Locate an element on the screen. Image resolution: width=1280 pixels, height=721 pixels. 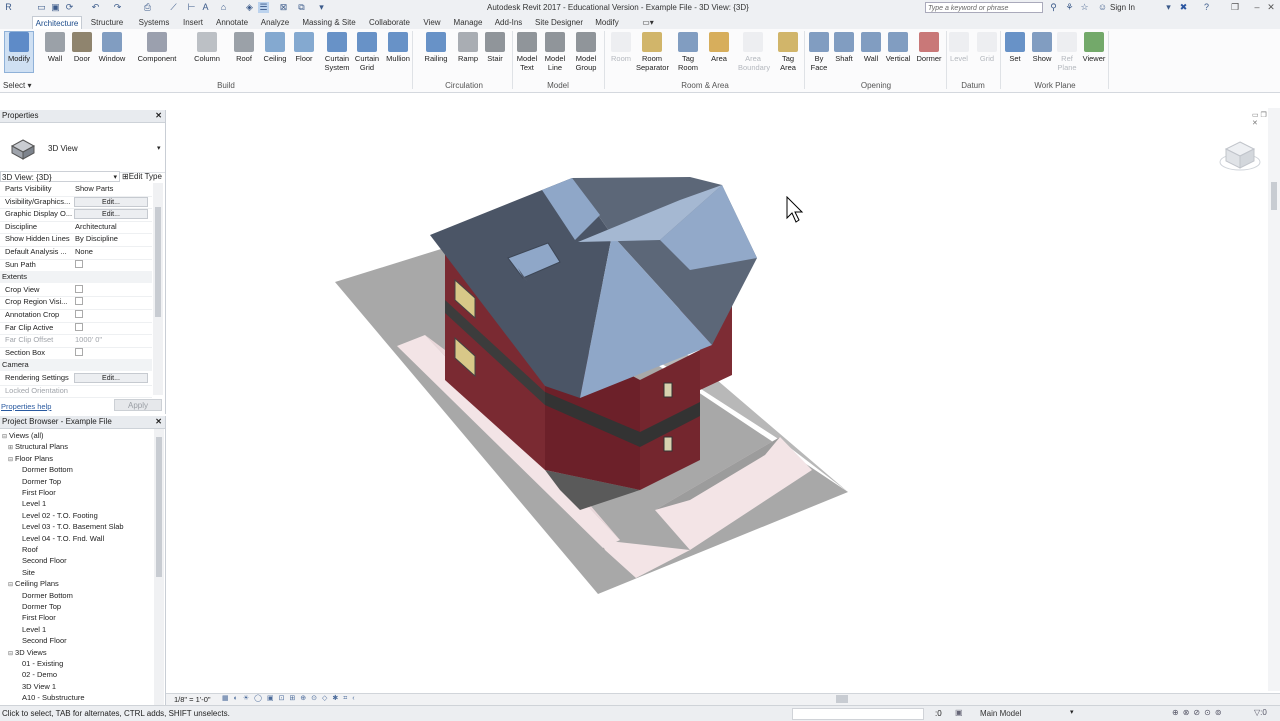
property-value: 1000' 0" is located at coordinates (88, 340).